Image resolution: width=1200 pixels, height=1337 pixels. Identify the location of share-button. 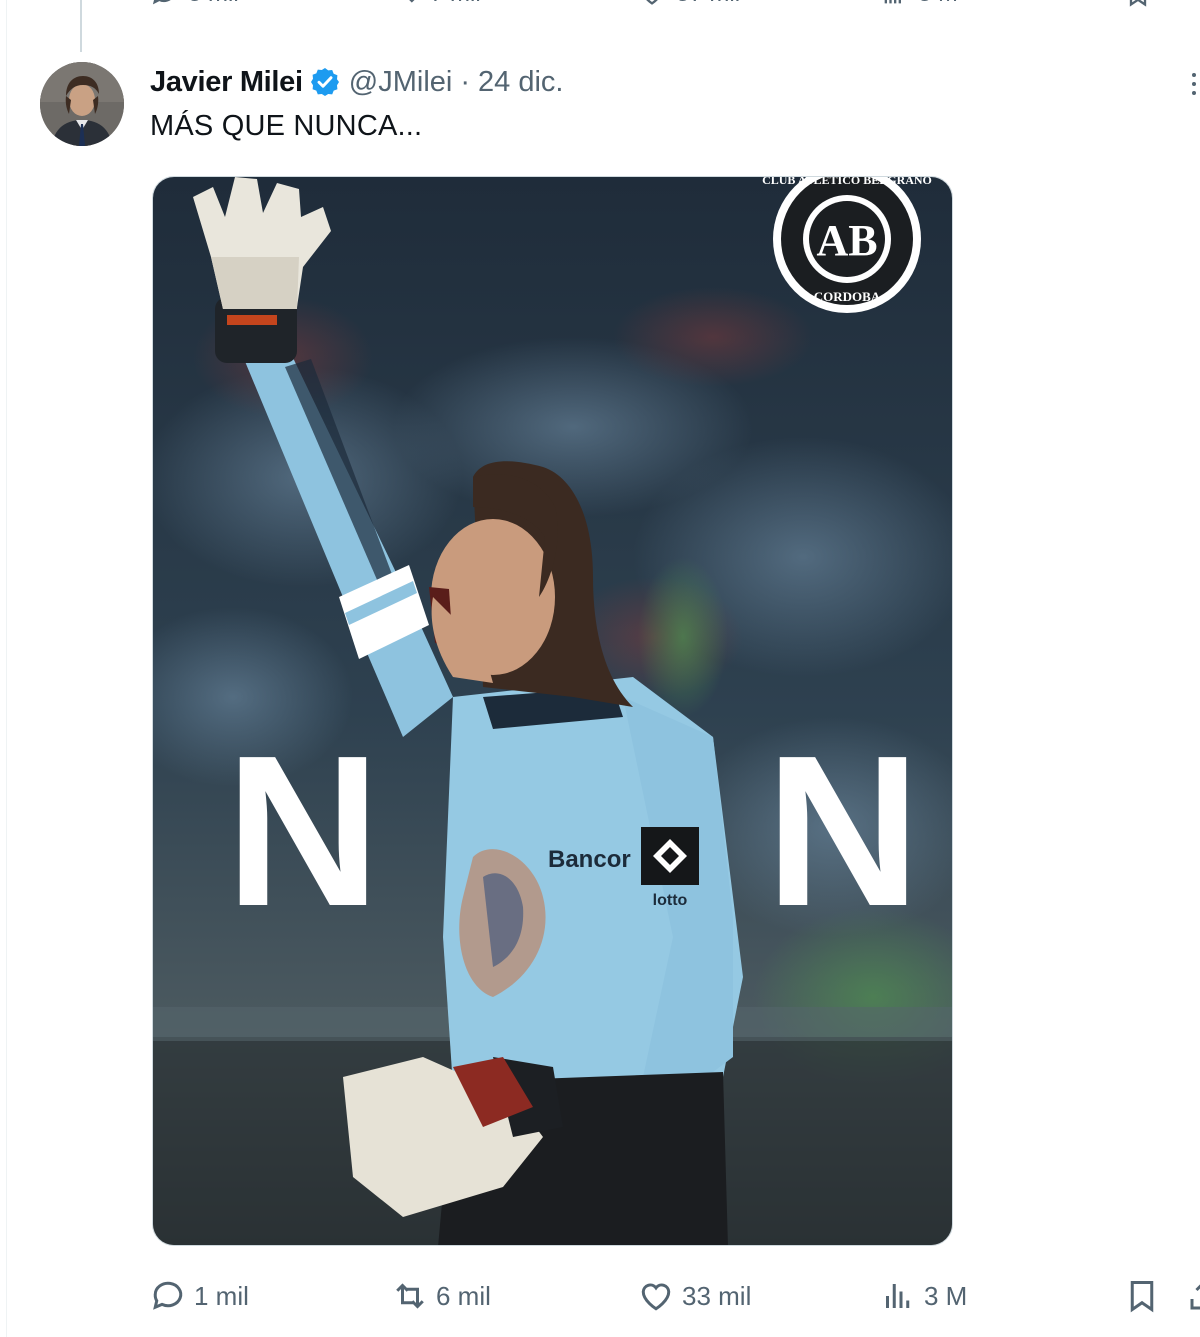
(1193, 1296).